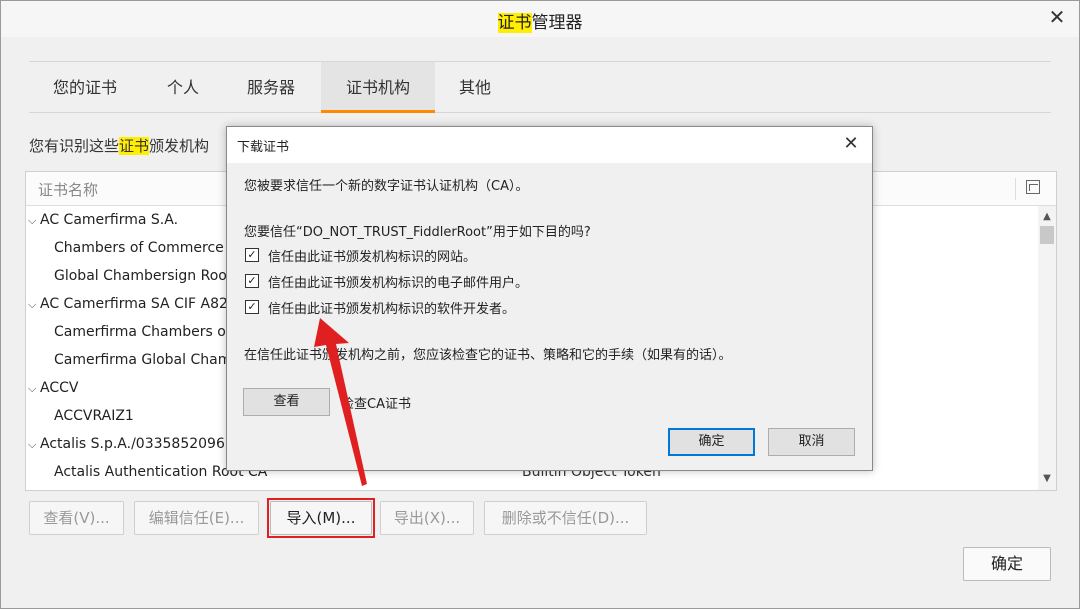 The height and width of the screenshot is (609, 1080). I want to click on trust-websites-label: 信任由此证书颁发机构标识的网站。, so click(372, 255).